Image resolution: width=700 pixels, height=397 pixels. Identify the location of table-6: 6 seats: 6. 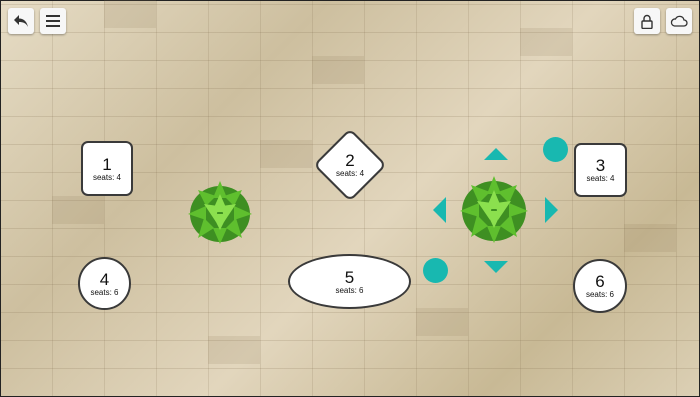
(600, 286).